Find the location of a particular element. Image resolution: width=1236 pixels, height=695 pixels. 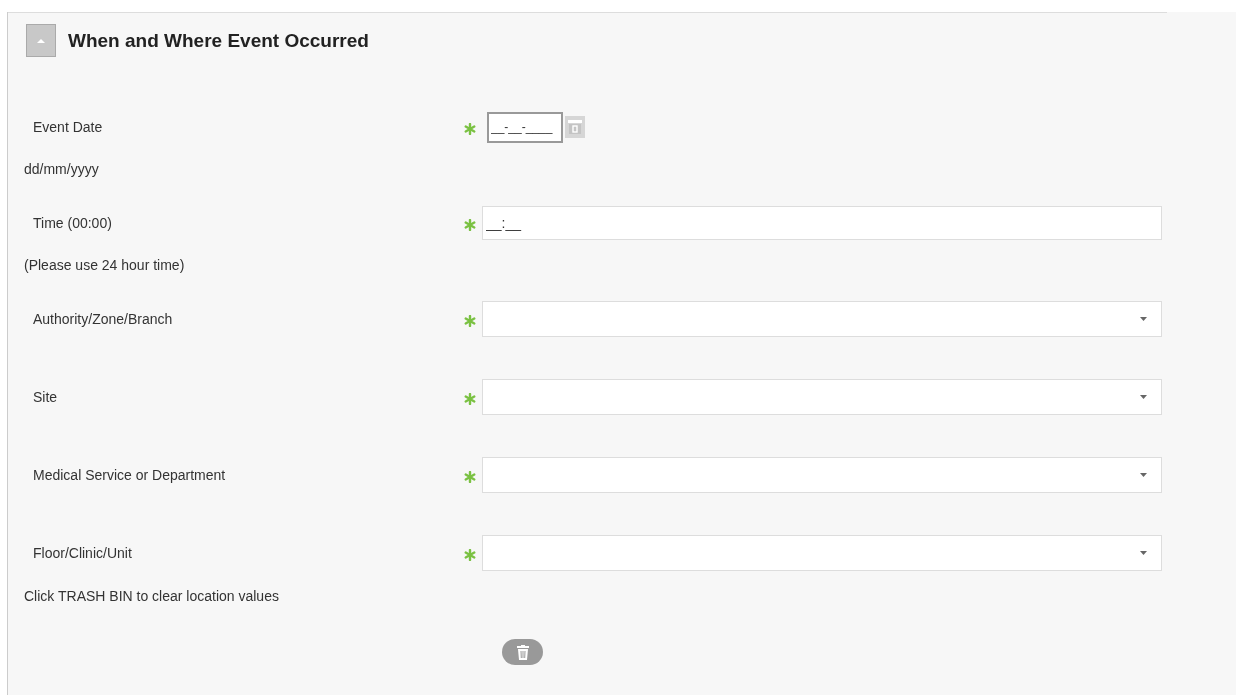

hint-text: (Please use 24 hour time) is located at coordinates (105, 265).